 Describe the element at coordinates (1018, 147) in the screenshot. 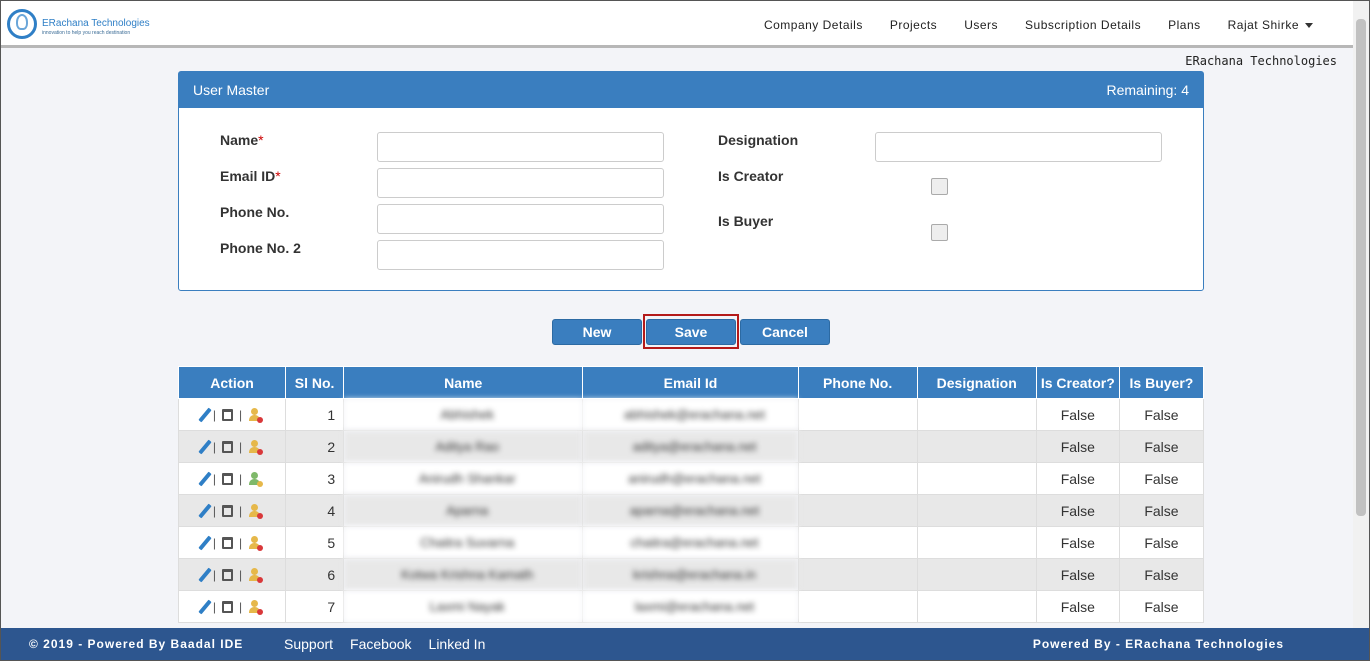

I see `designation-input` at that location.